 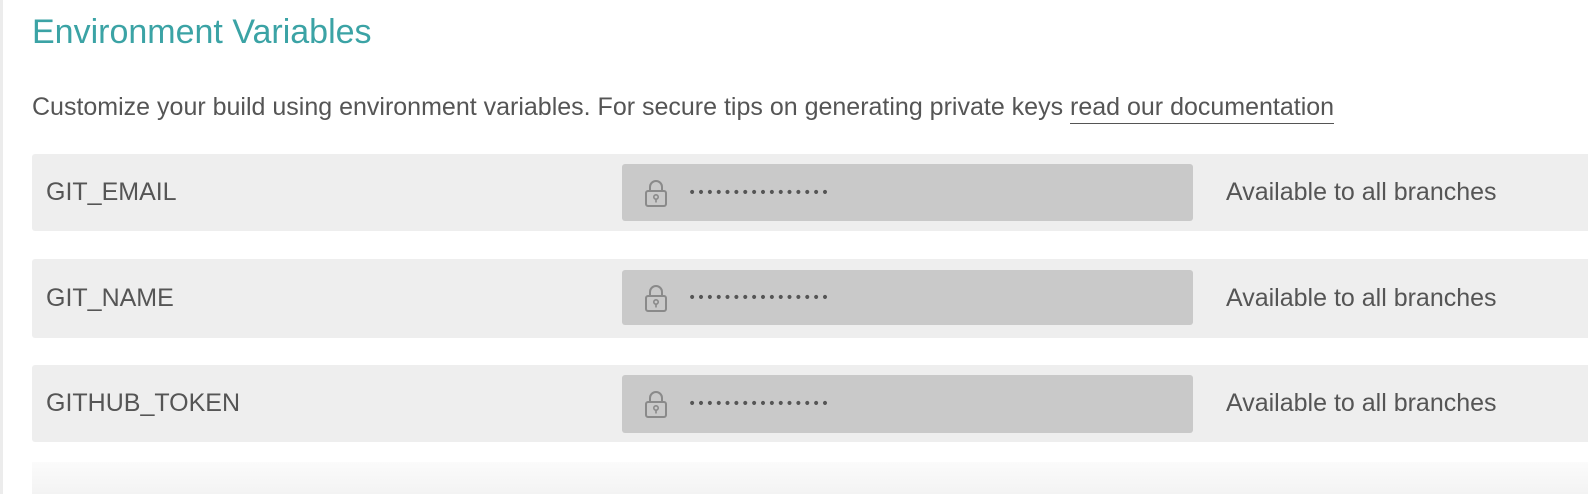 I want to click on documentation-link: read our documentation, so click(x=1202, y=108).